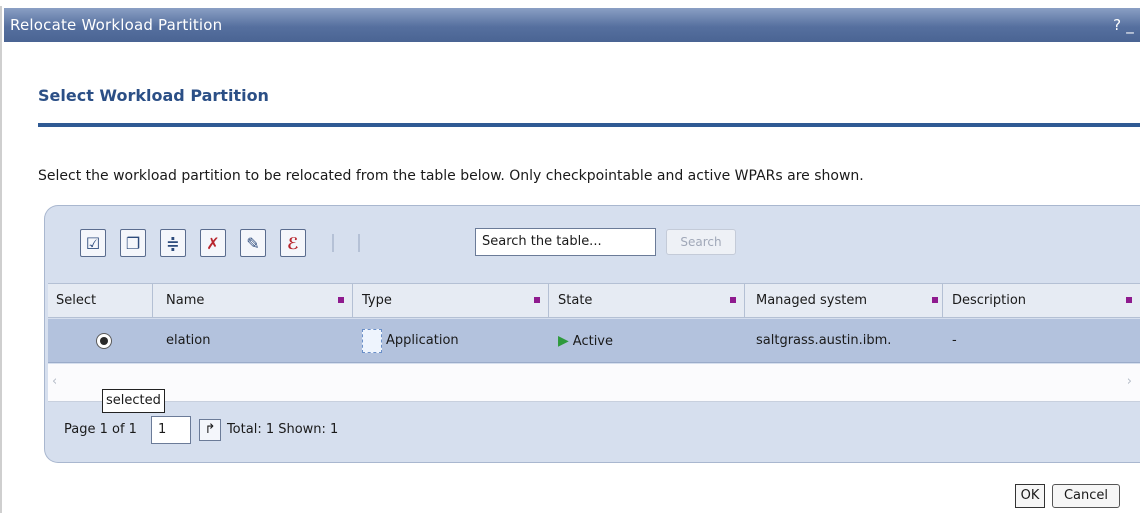 Image resolution: width=1140 pixels, height=513 pixels. What do you see at coordinates (1042, 300) in the screenshot?
I see `column-header-description: Description` at bounding box center [1042, 300].